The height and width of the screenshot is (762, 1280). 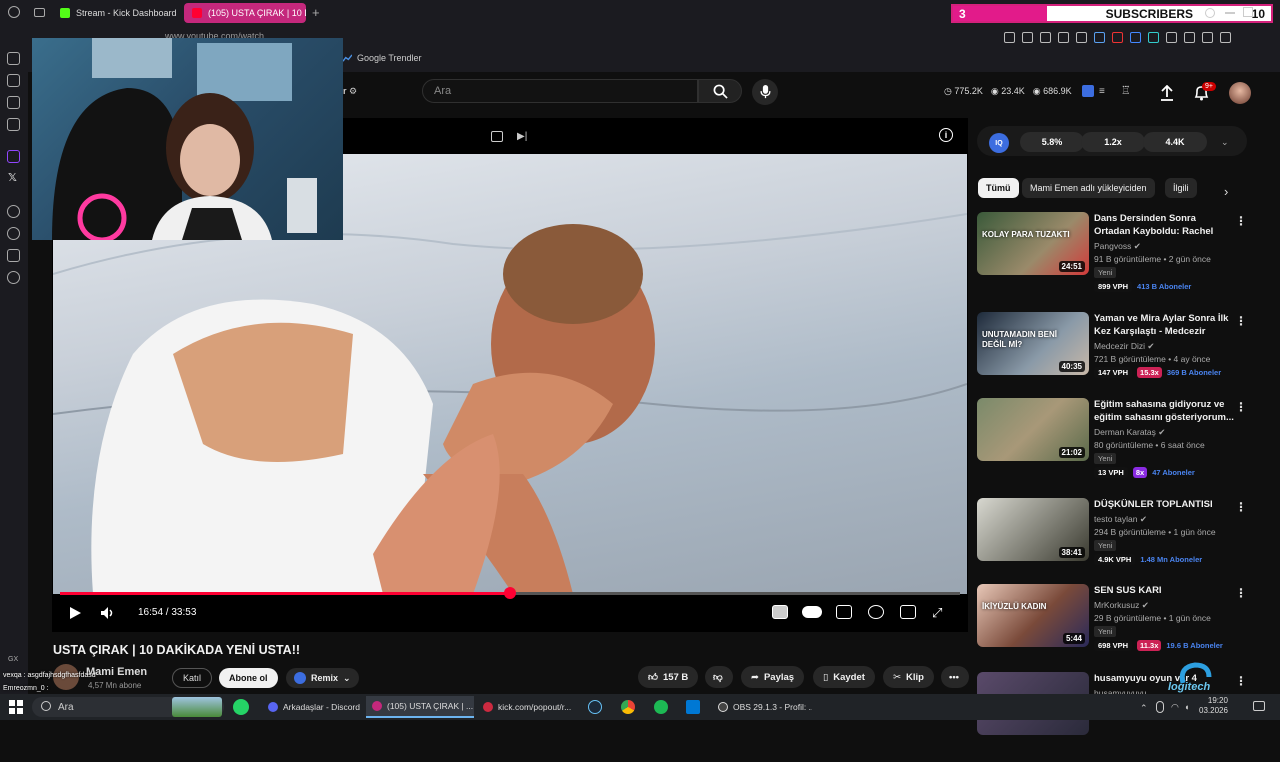 I want to click on vidiq-icon, so click(x=1088, y=91).